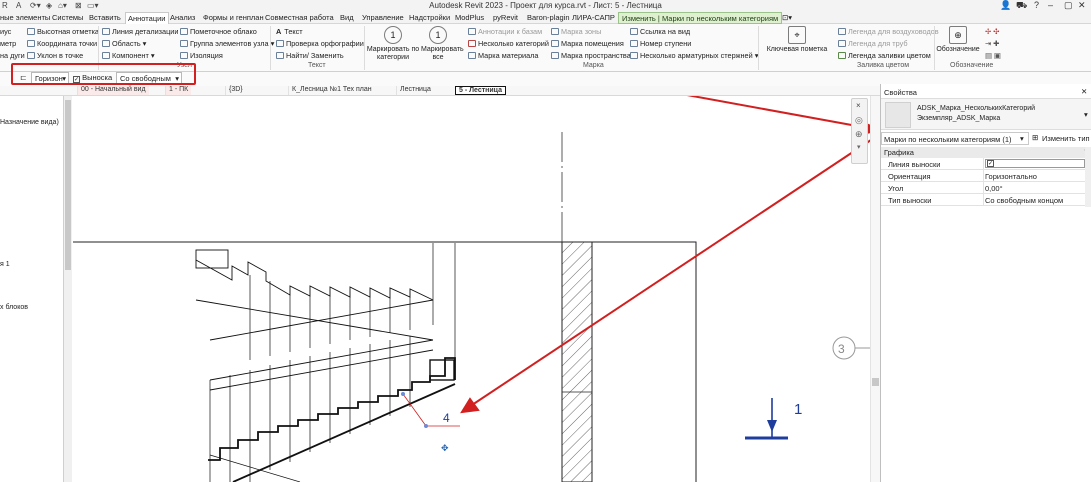 The width and height of the screenshot is (1091, 482). I want to click on beam-annotation-button: Аннотации к базам, so click(505, 31).